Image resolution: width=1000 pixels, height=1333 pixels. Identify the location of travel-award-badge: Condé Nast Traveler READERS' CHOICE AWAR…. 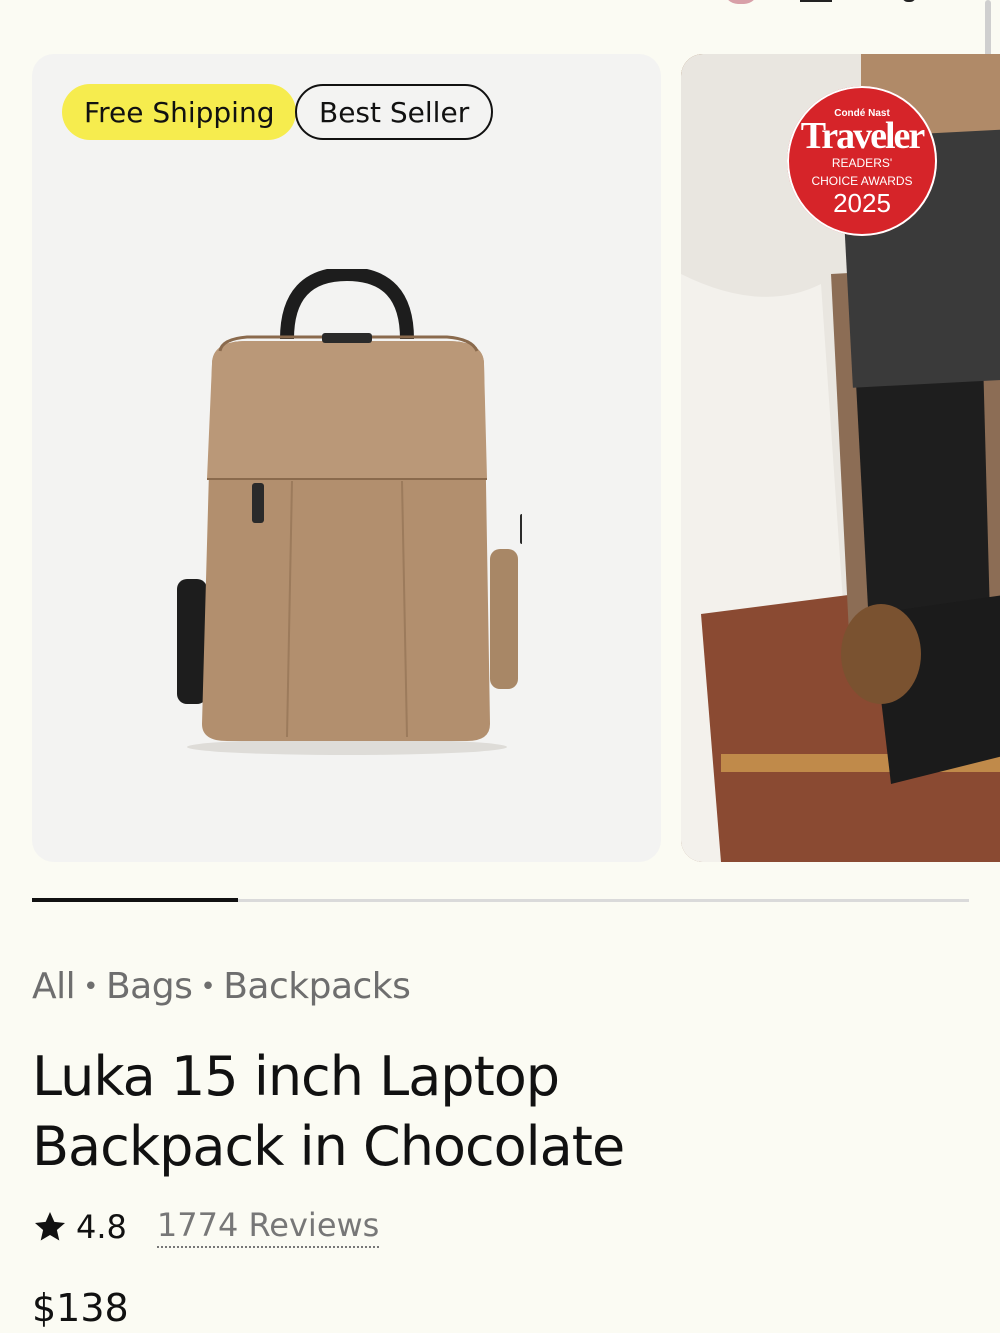
(862, 161).